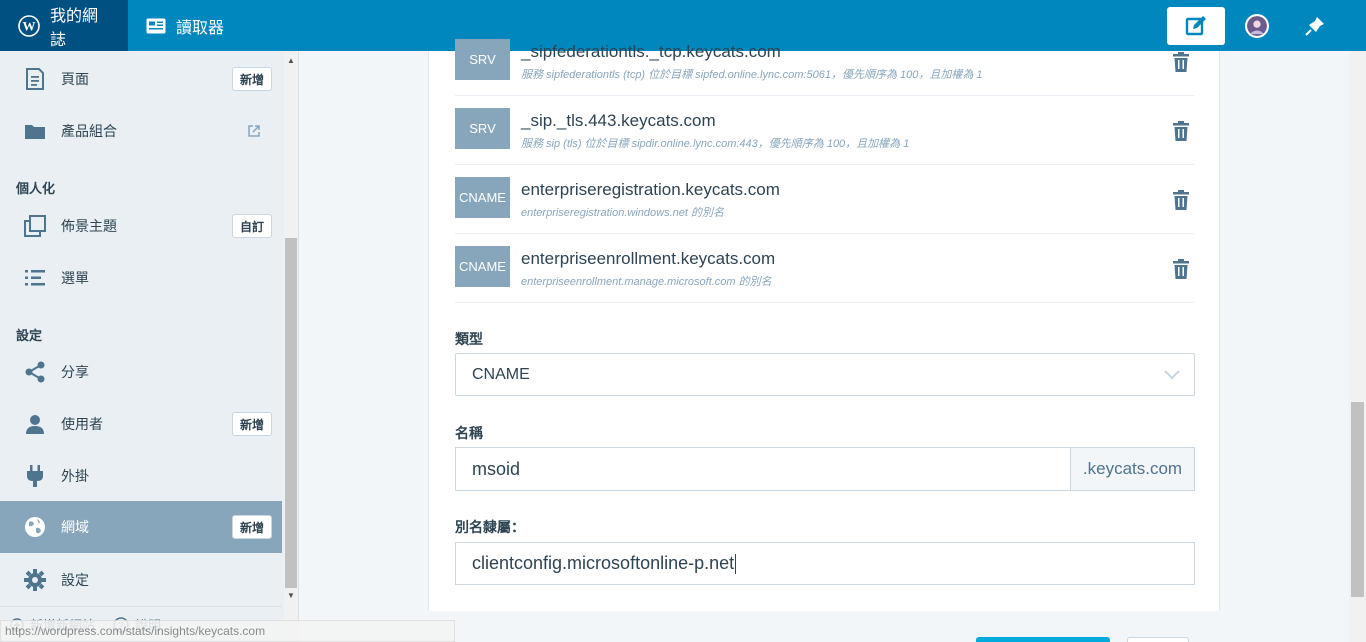 Image resolution: width=1366 pixels, height=642 pixels. Describe the element at coordinates (291, 61) in the screenshot. I see `scroll-up-arrow: ▲` at that location.